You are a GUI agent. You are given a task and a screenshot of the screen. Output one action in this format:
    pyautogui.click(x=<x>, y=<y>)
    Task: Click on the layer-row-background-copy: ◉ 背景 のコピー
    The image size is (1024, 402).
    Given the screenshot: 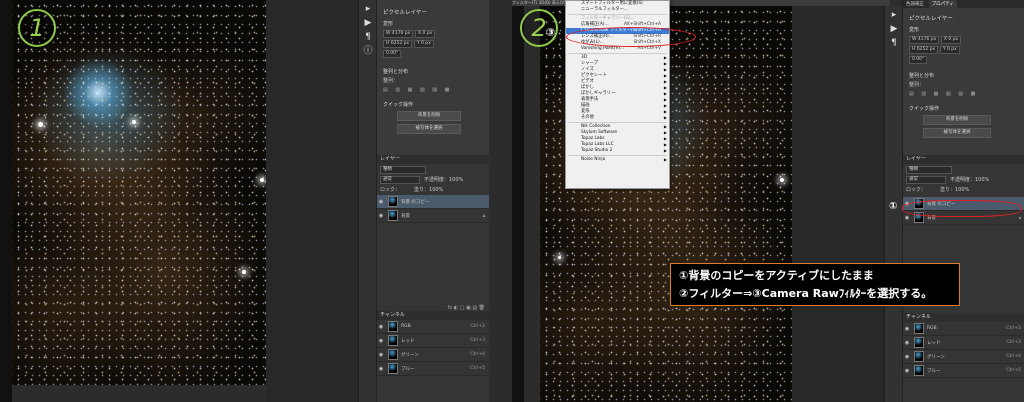 What is the action you would take?
    pyautogui.click(x=433, y=202)
    